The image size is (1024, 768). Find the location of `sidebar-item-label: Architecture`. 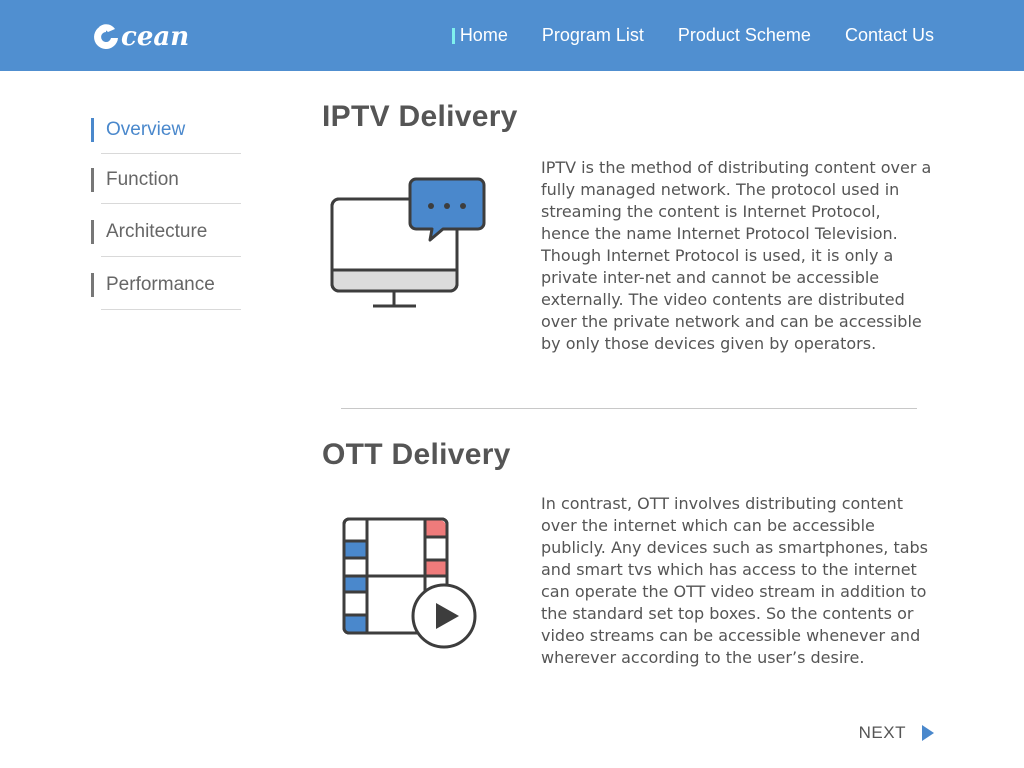

sidebar-item-label: Architecture is located at coordinates (157, 231).